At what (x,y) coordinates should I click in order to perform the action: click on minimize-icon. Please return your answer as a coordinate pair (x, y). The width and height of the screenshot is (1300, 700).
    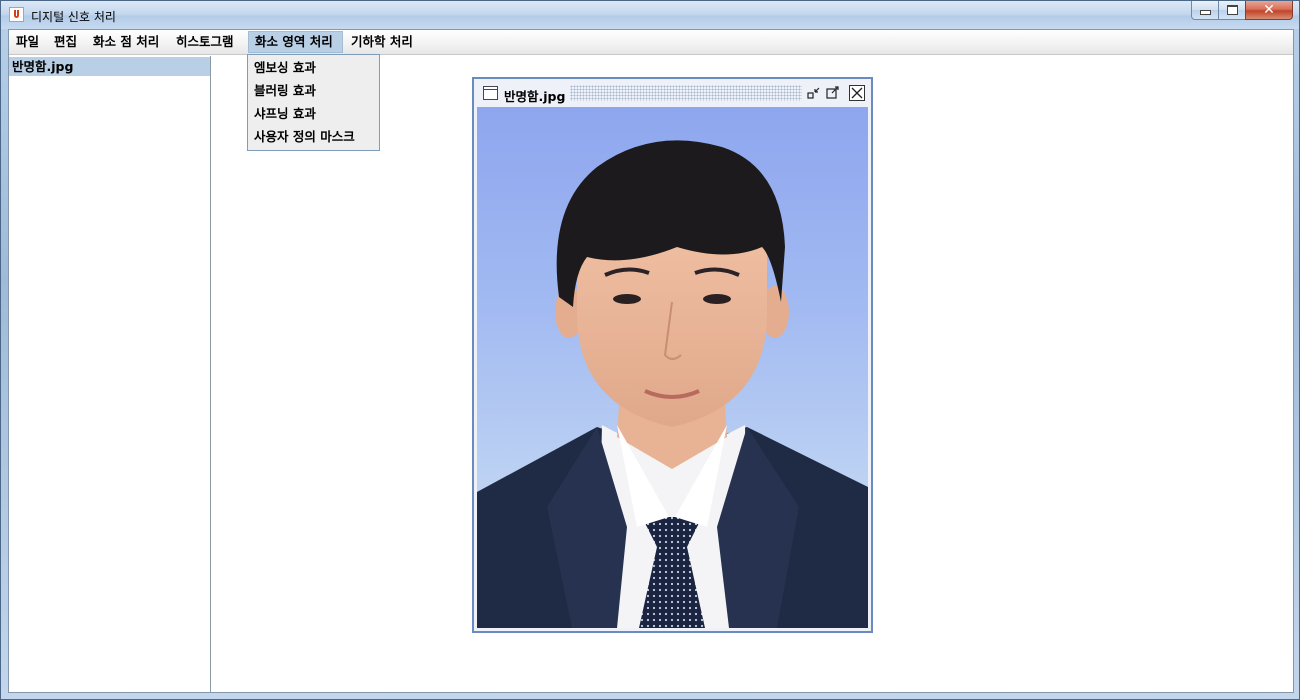
    Looking at the image, I should click on (1205, 12).